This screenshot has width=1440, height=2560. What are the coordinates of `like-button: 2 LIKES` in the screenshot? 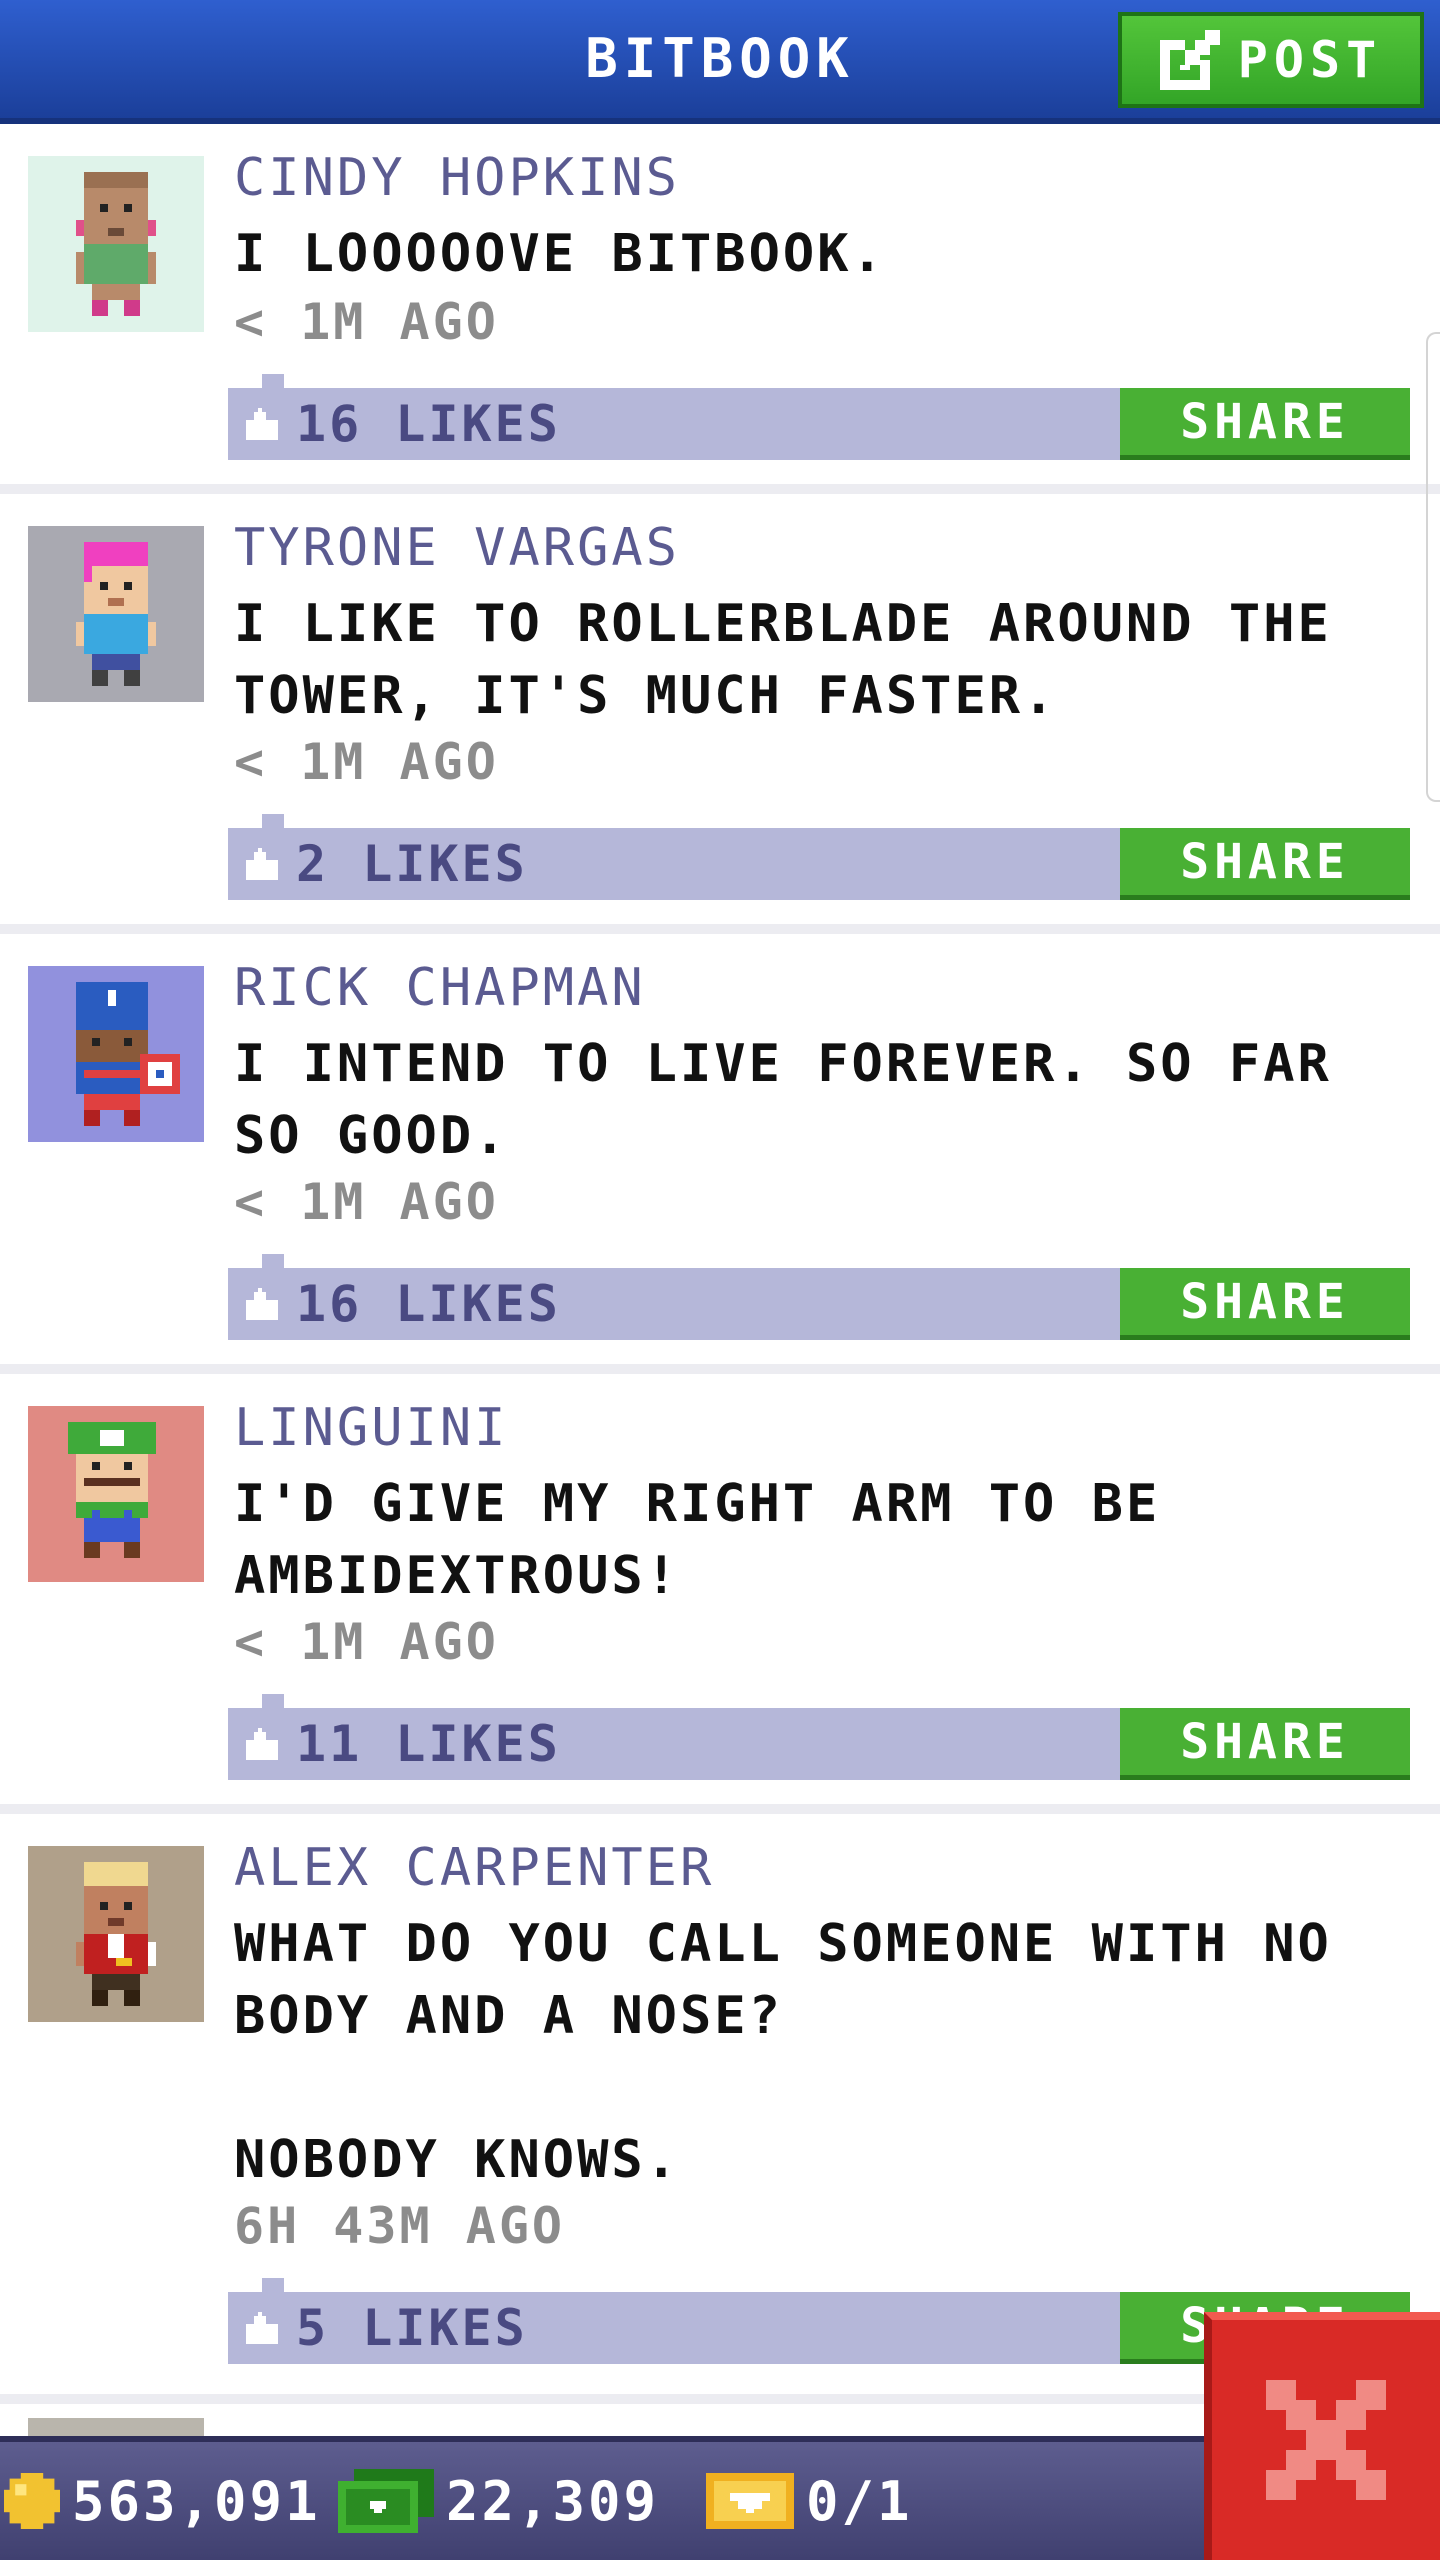 It's located at (378, 864).